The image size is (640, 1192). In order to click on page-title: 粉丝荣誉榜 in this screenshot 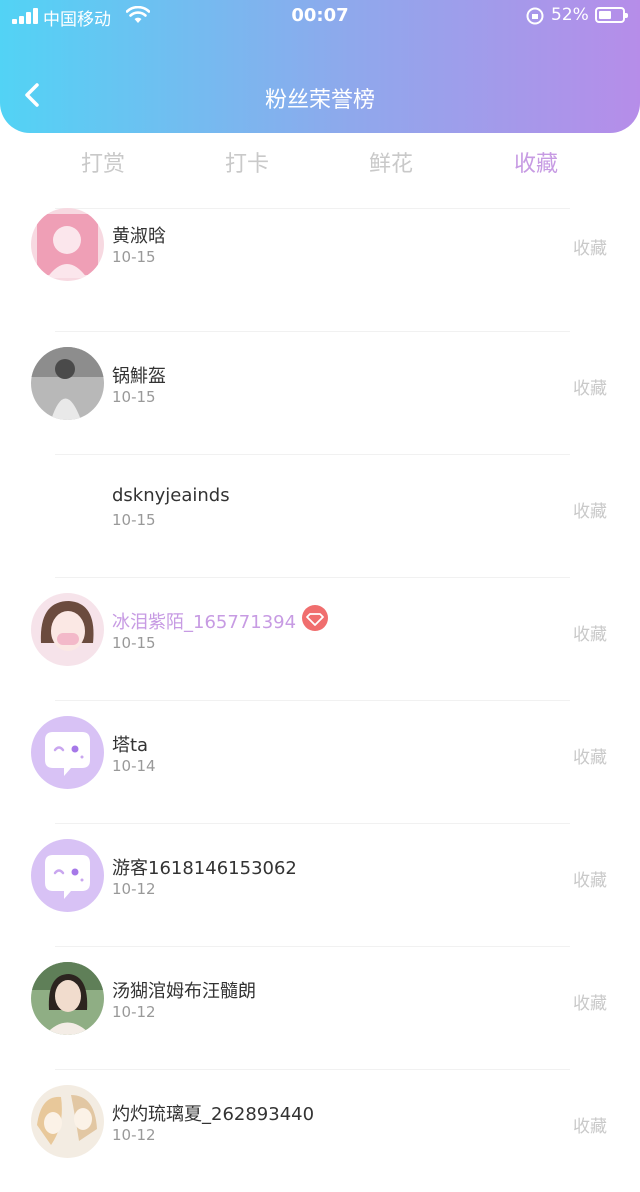, I will do `click(319, 100)`.